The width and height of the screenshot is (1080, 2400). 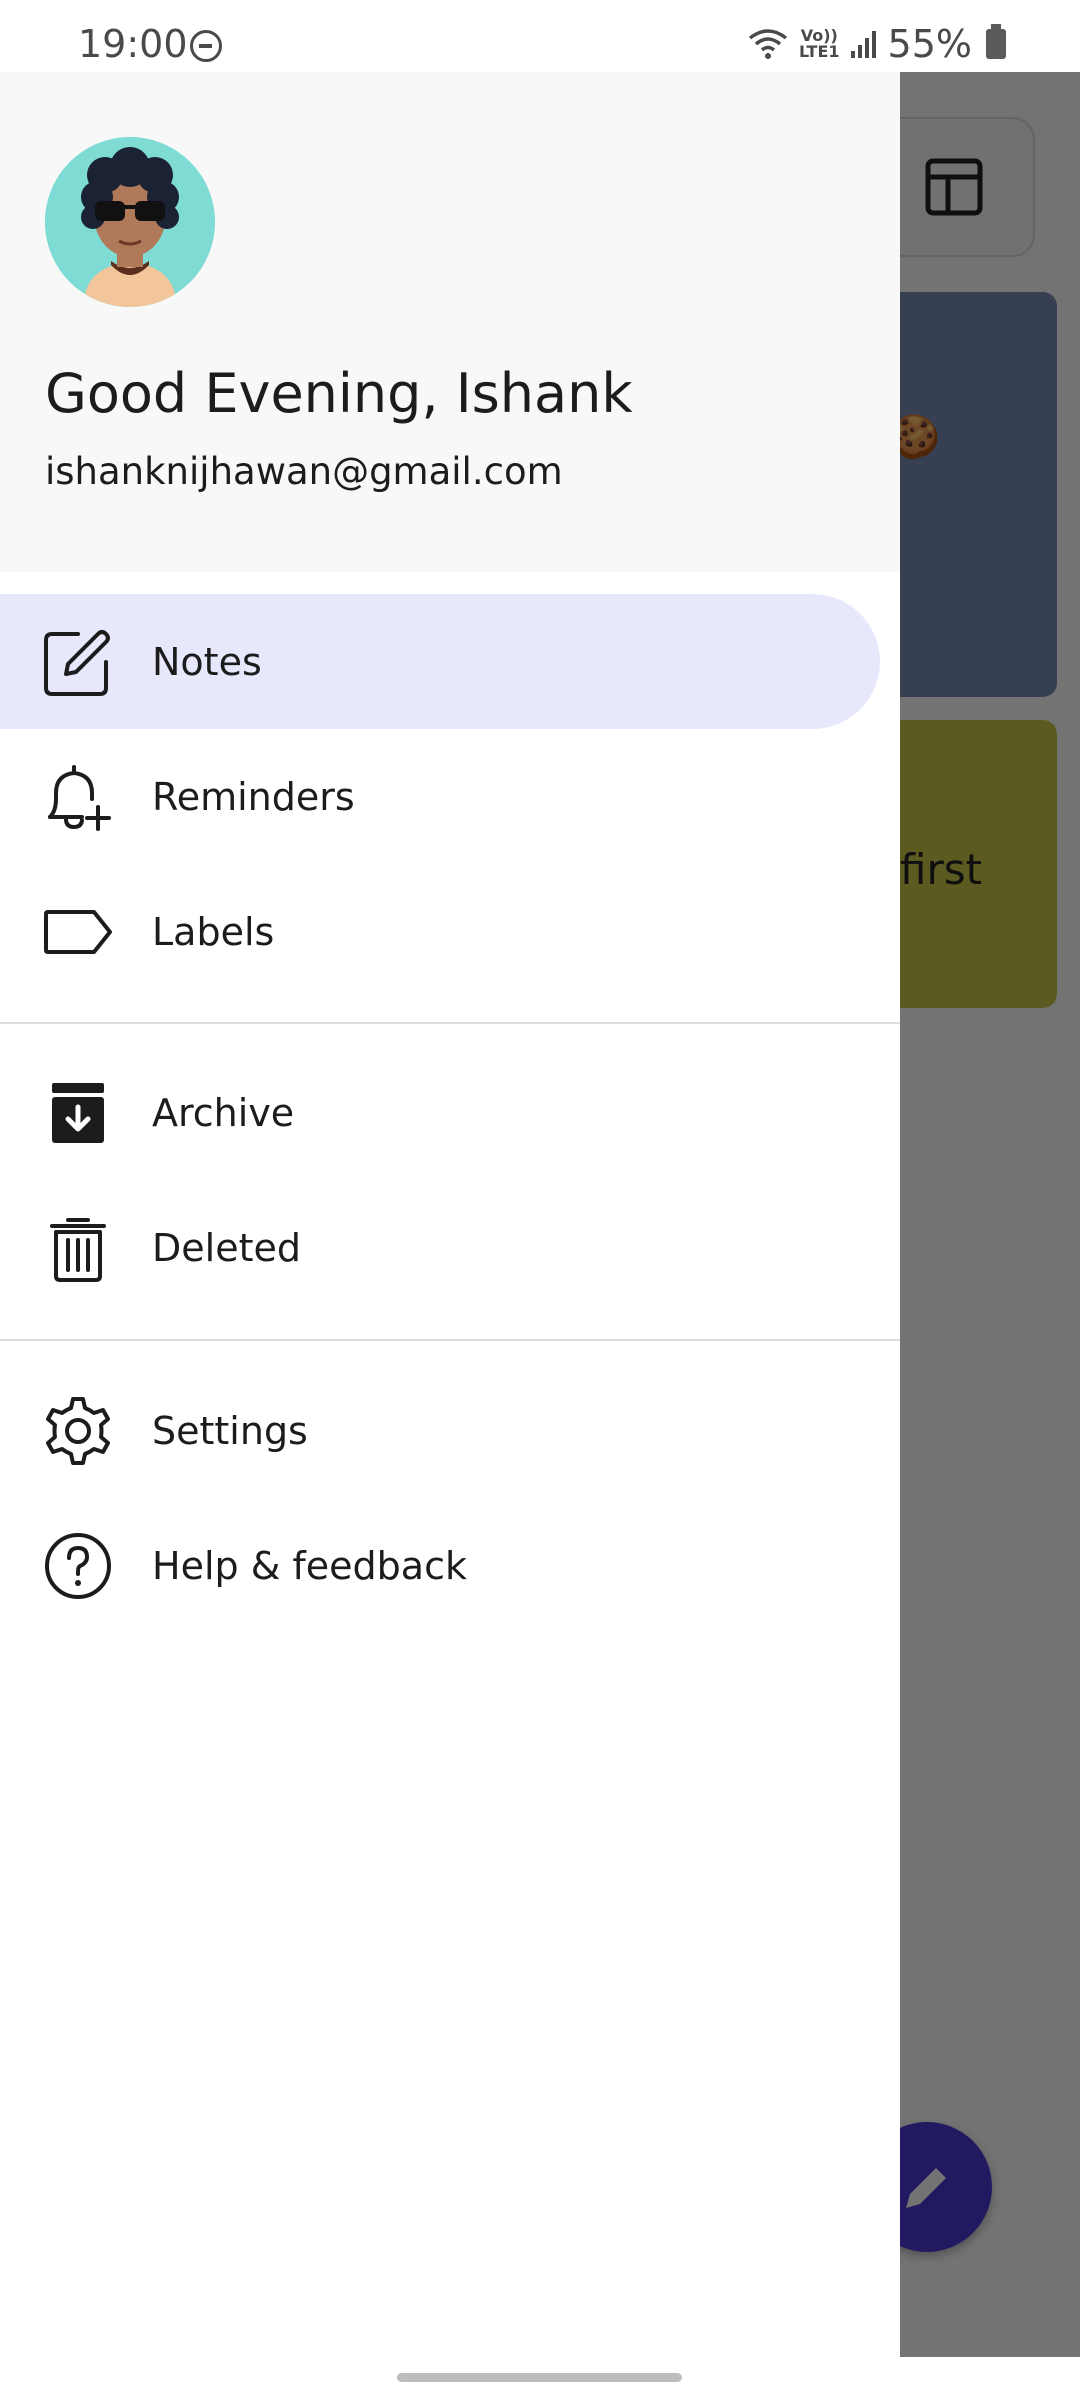 What do you see at coordinates (819, 51) in the screenshot?
I see `volte-line2: LTE1` at bounding box center [819, 51].